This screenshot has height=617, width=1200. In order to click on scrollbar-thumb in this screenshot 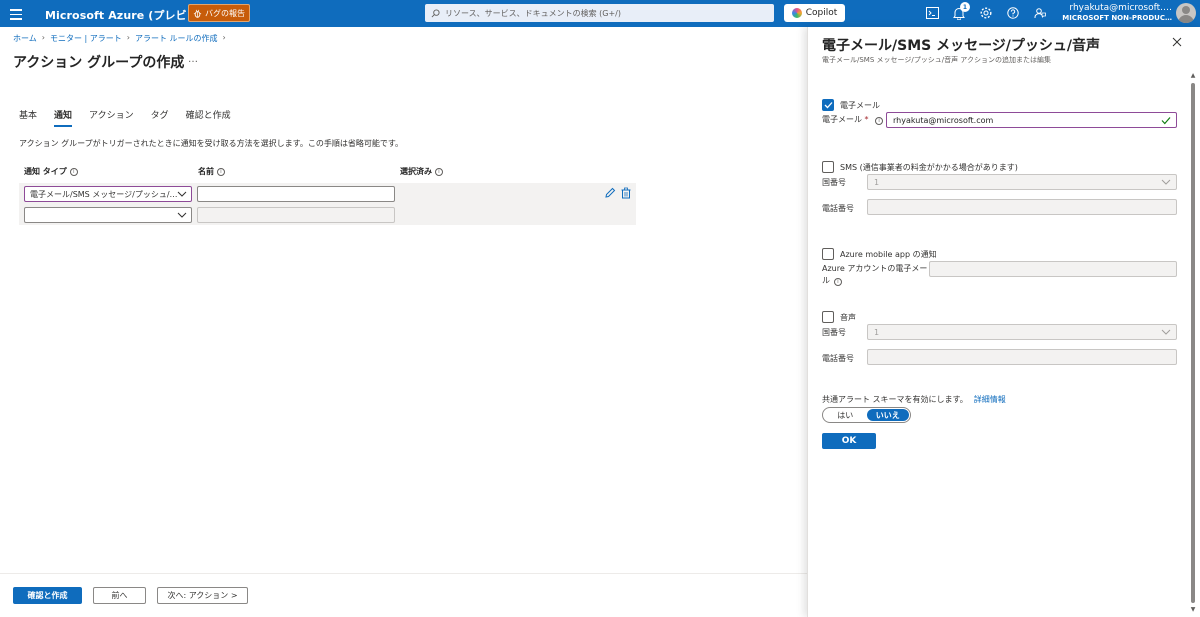, I will do `click(1193, 343)`.